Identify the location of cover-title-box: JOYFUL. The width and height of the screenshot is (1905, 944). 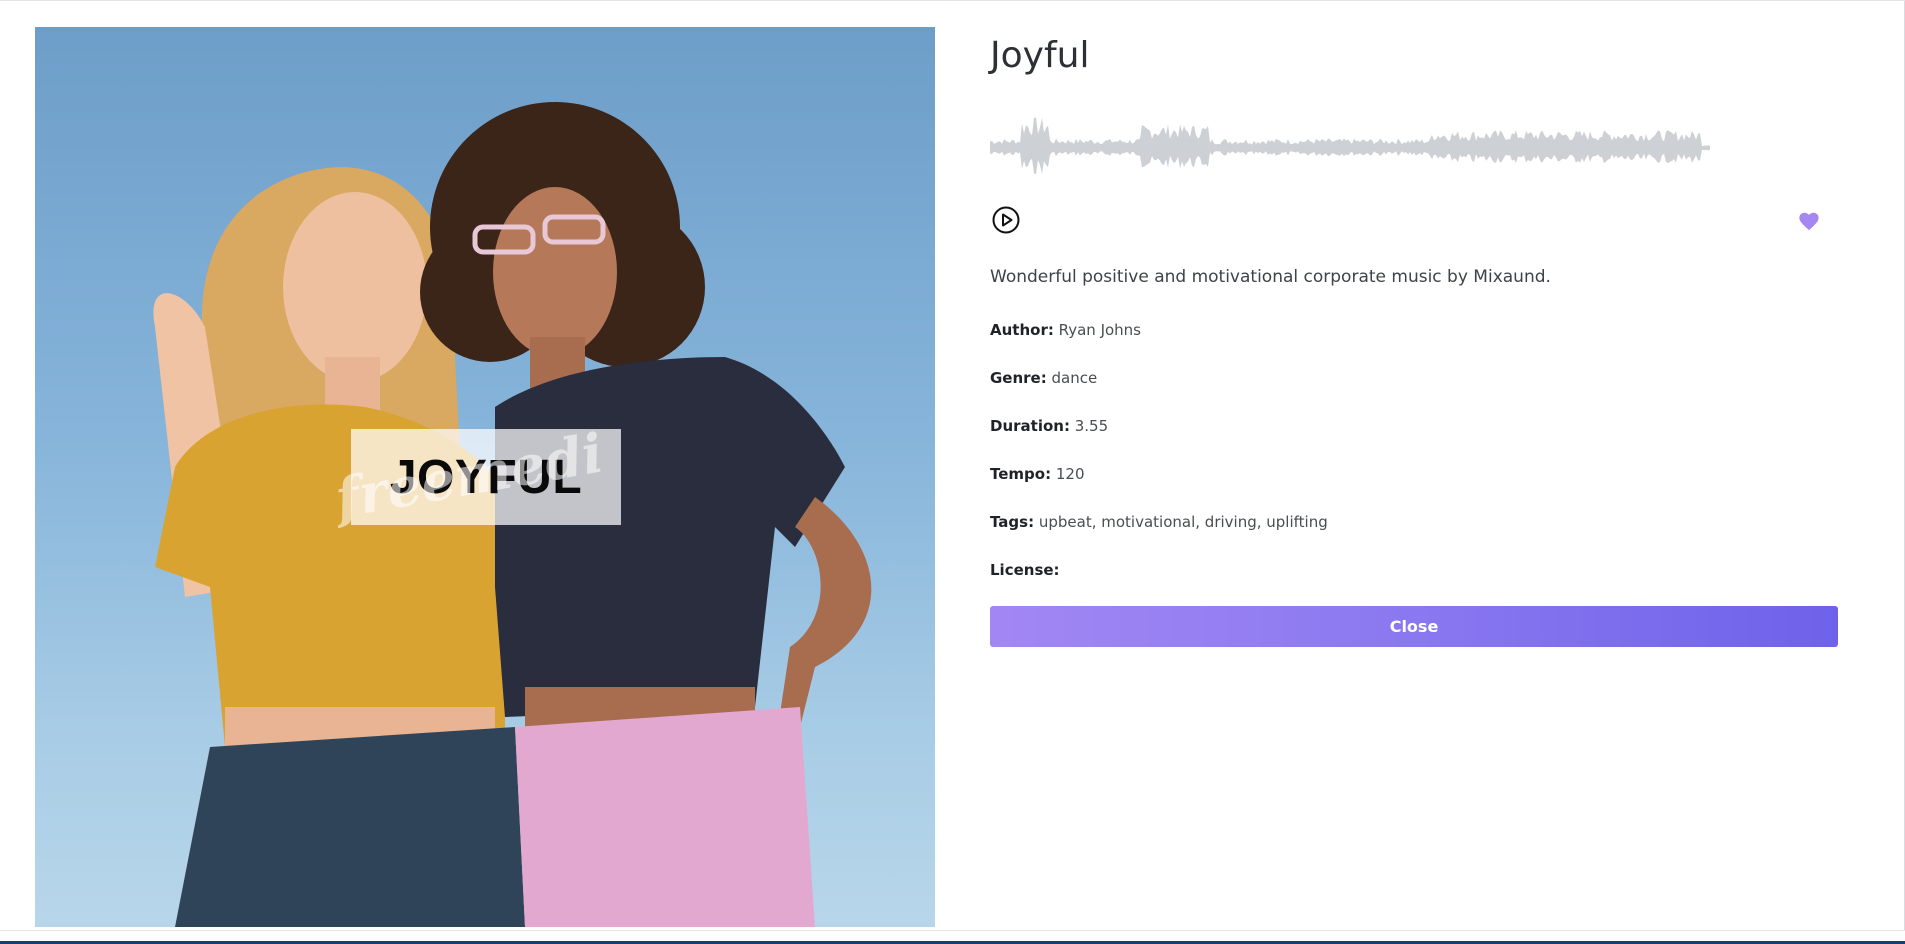
(486, 477).